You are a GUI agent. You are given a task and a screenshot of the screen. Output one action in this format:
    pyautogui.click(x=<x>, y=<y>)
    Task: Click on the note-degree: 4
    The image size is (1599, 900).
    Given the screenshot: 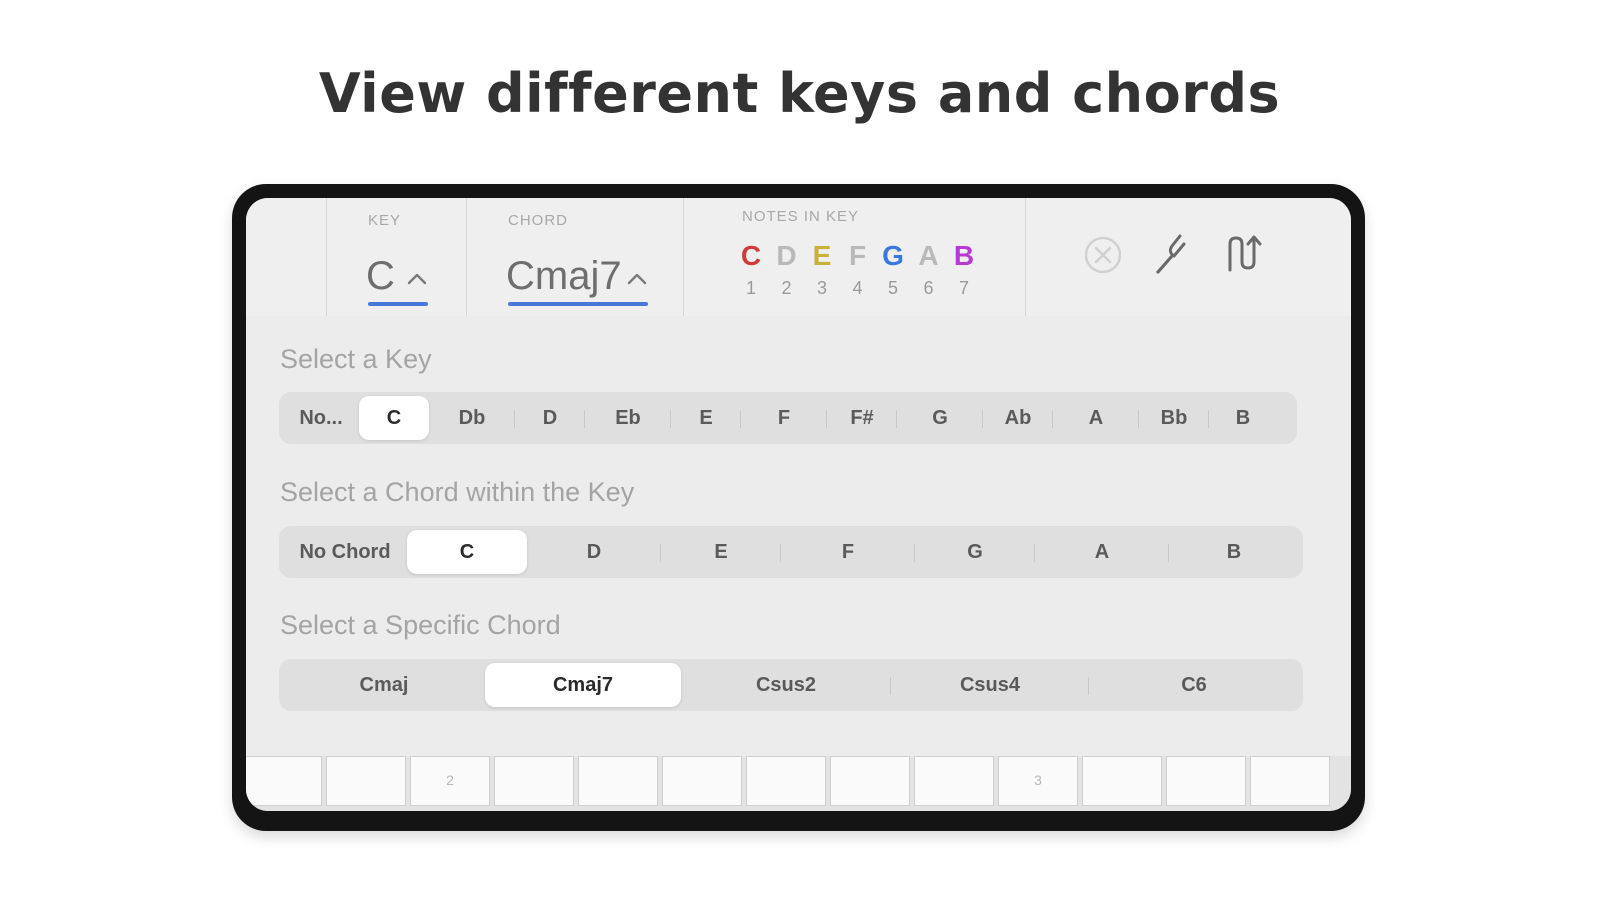 What is the action you would take?
    pyautogui.click(x=857, y=288)
    